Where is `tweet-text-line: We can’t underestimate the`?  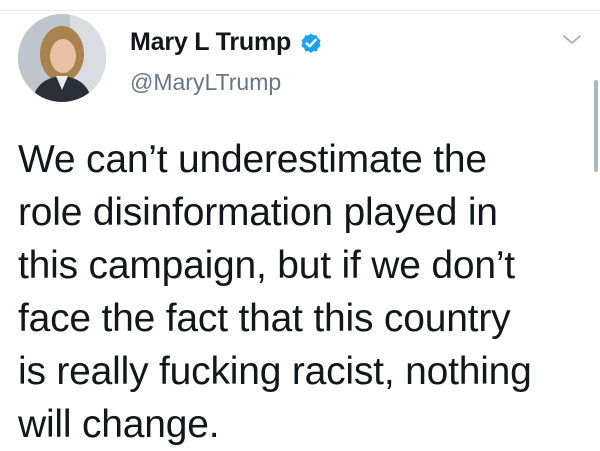
tweet-text-line: We can’t underestimate the is located at coordinates (252, 159).